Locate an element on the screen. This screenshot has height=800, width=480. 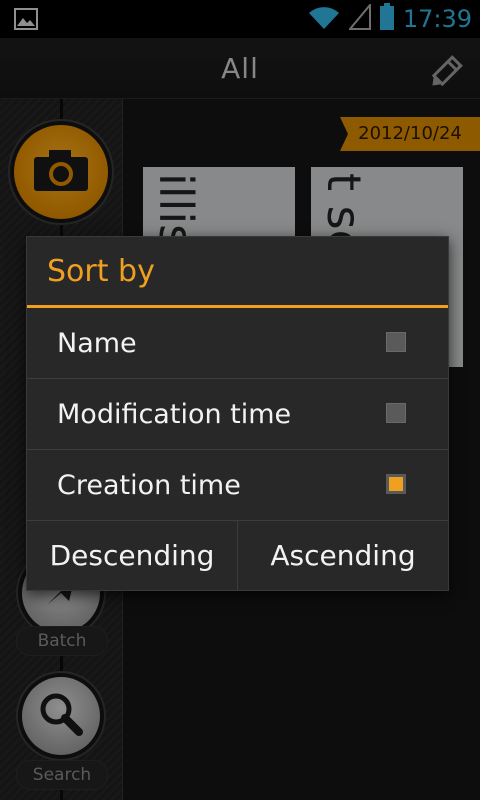
dialog-title: Sort by is located at coordinates (237, 272).